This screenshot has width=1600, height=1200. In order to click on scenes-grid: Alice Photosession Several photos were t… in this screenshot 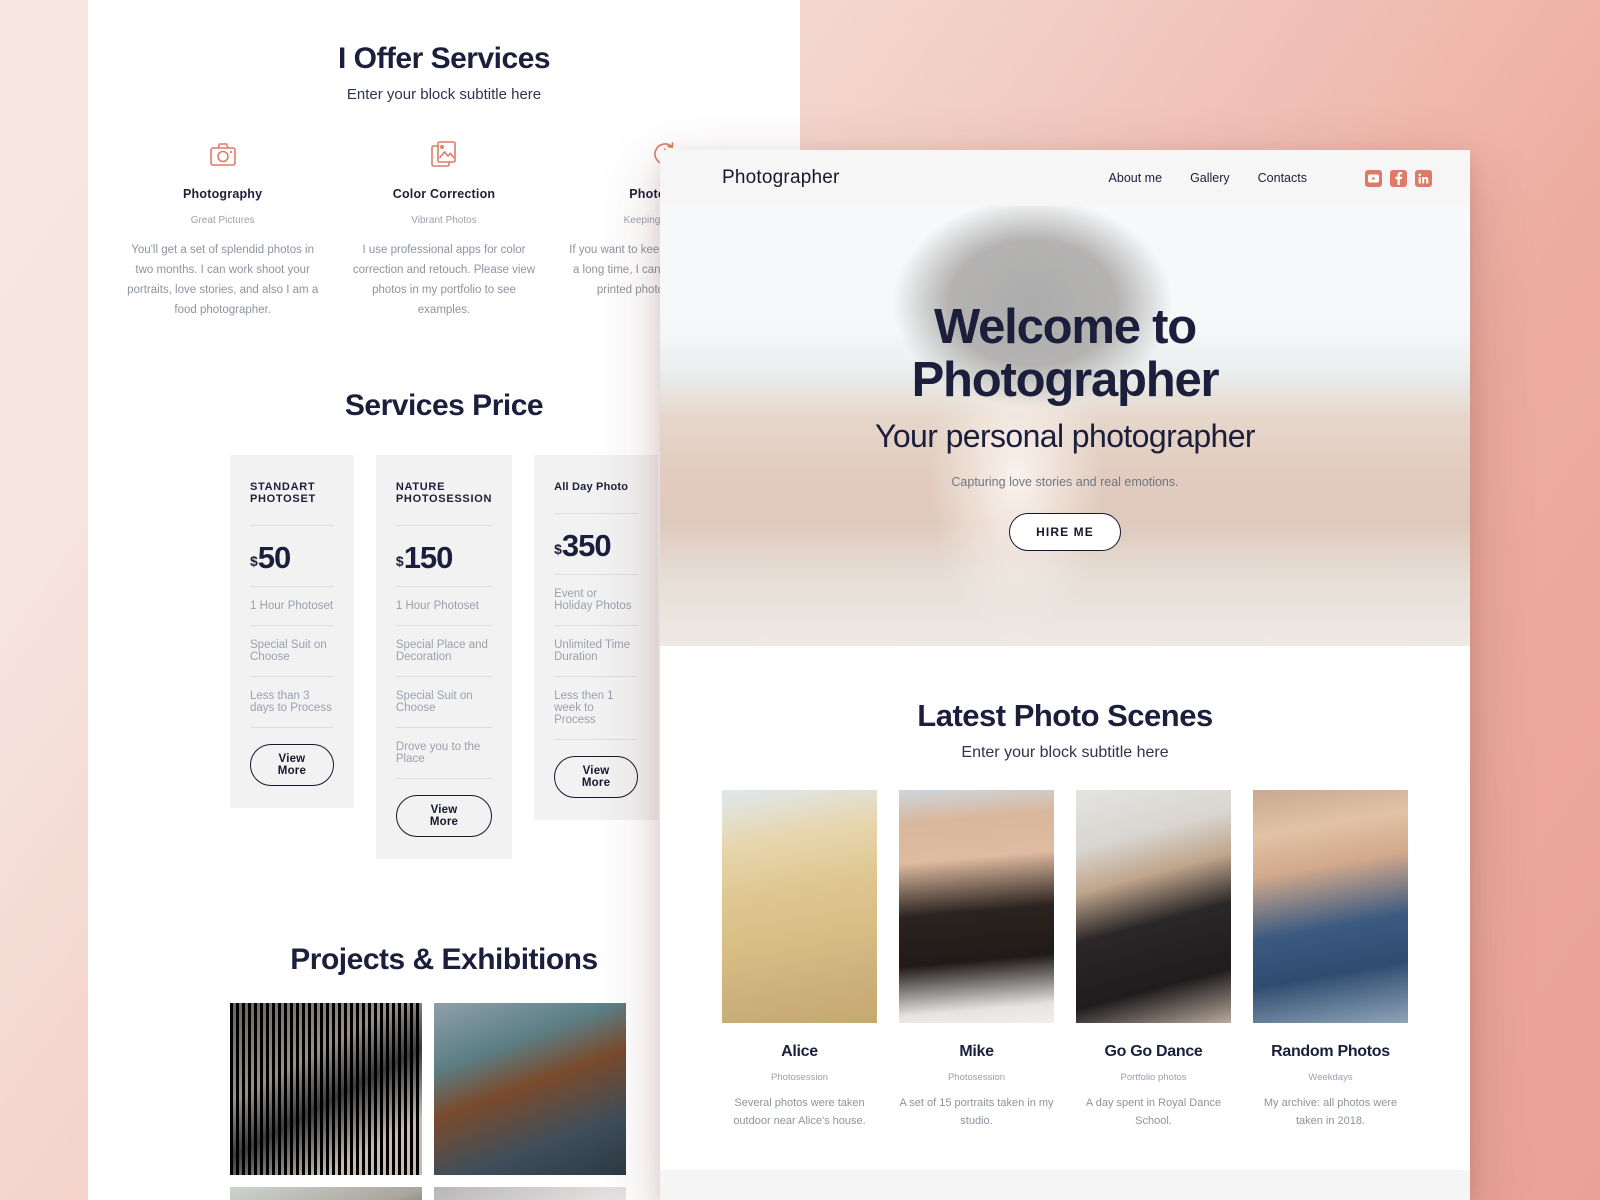, I will do `click(1065, 960)`.